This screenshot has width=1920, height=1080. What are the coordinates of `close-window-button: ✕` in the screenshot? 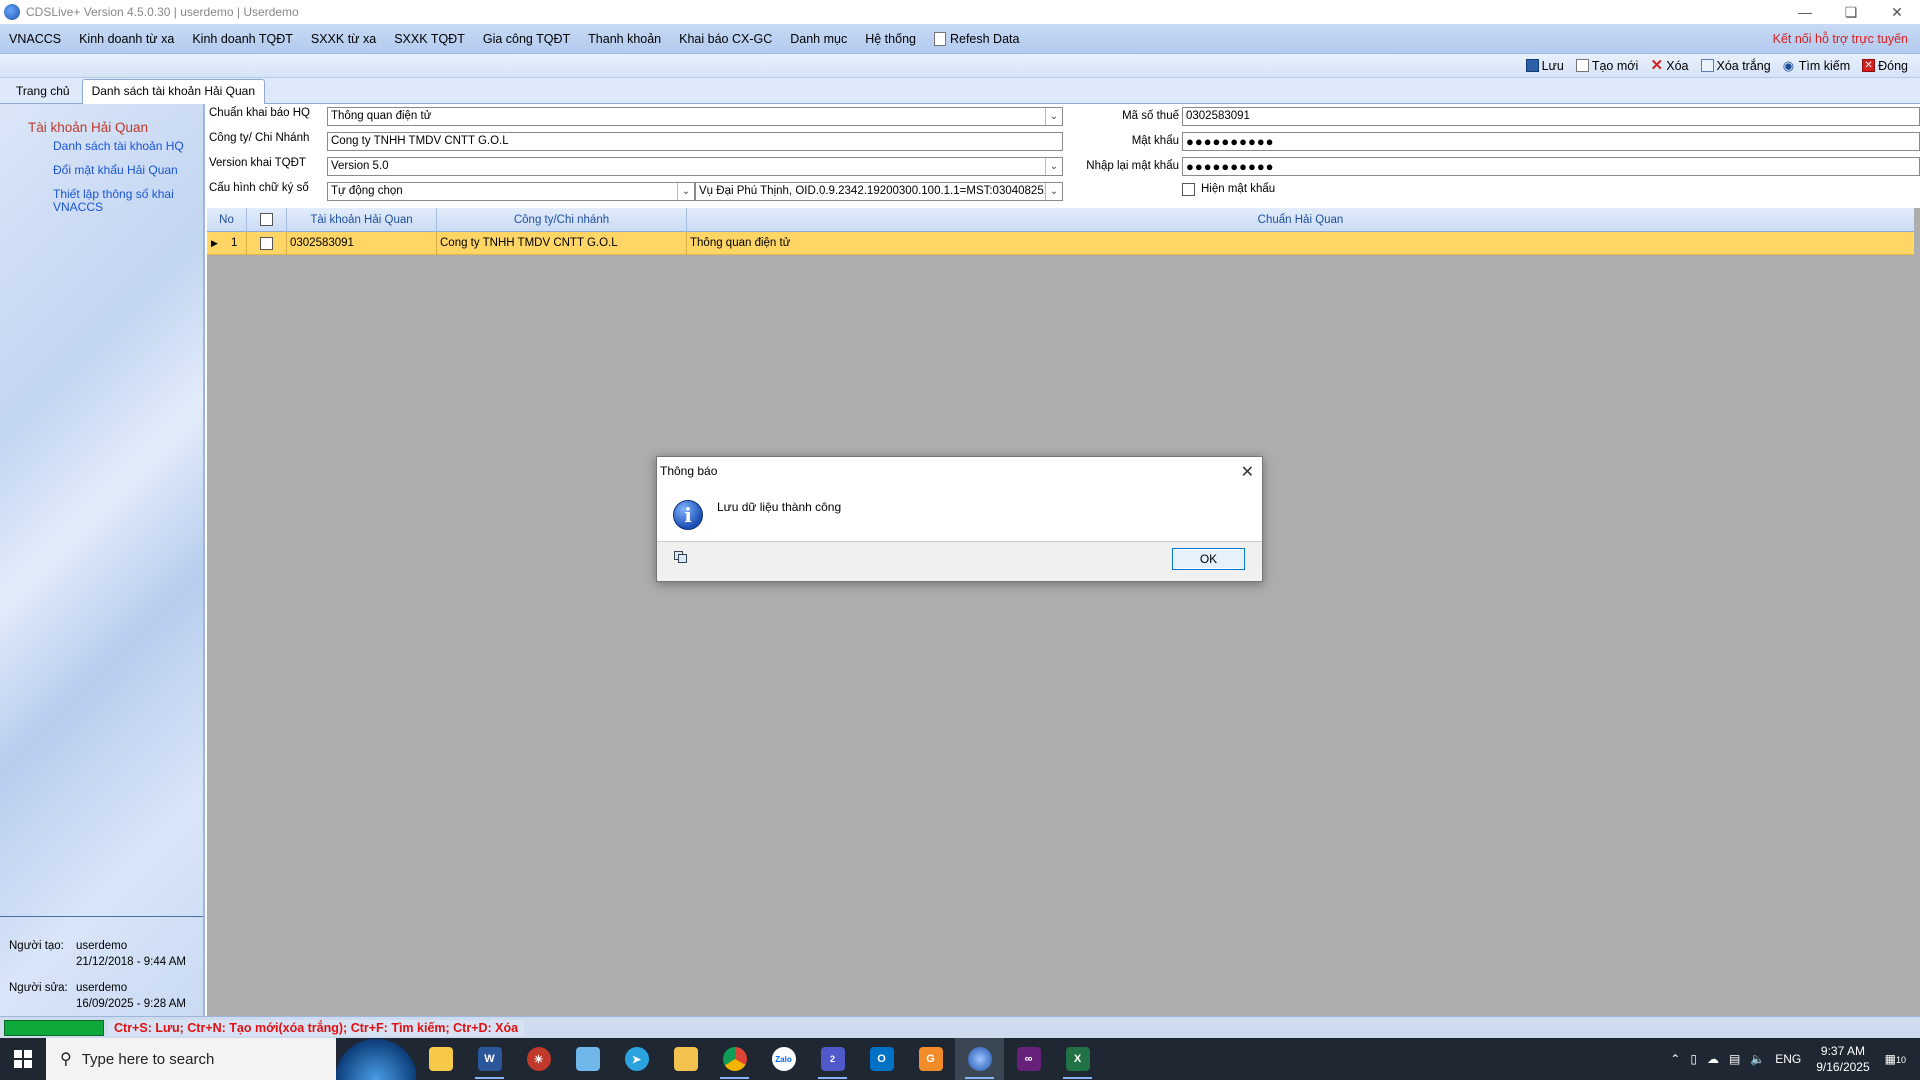 It's located at (1897, 12).